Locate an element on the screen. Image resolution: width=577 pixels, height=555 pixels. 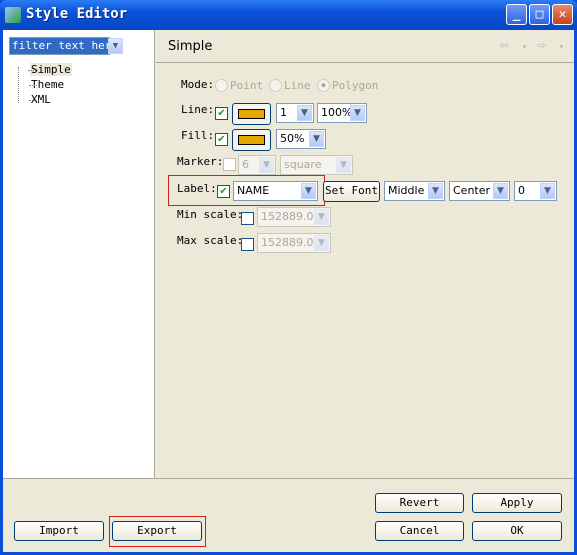
apply-button: Apply is located at coordinates (517, 503).